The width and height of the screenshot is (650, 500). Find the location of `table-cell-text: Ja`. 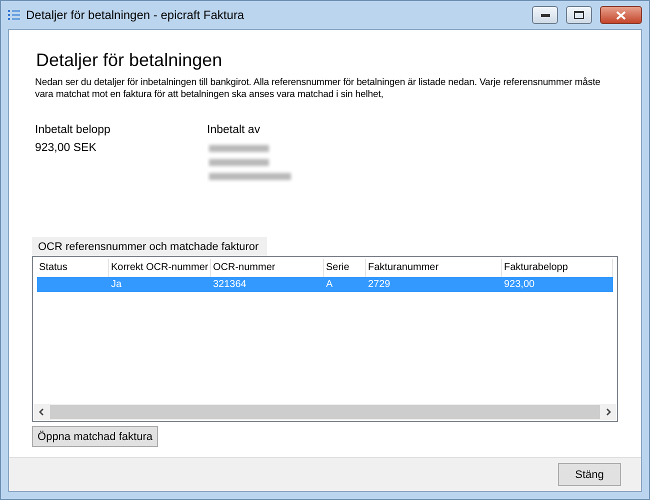

table-cell-text: Ja is located at coordinates (116, 284).